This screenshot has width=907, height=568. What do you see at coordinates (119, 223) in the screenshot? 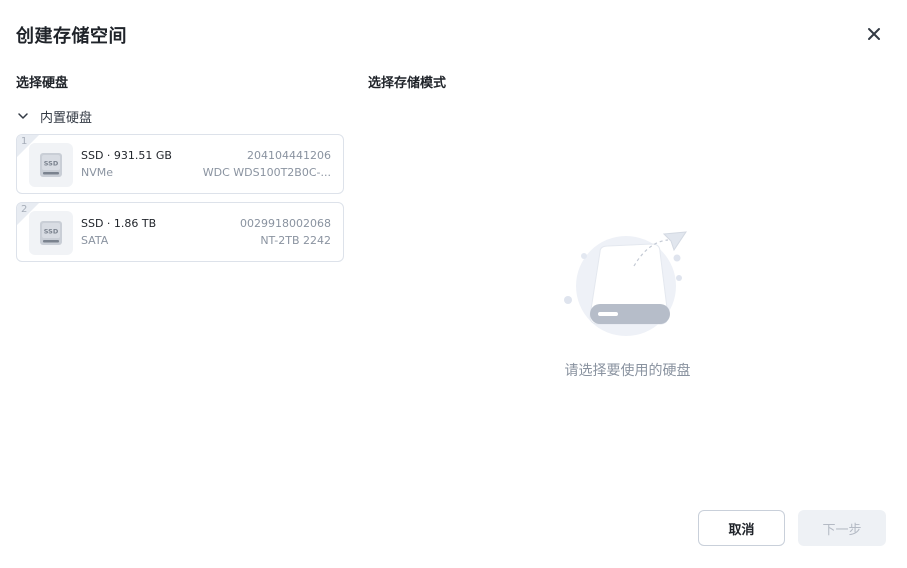
I see `disk-name: SSD · 1.86 TB` at bounding box center [119, 223].